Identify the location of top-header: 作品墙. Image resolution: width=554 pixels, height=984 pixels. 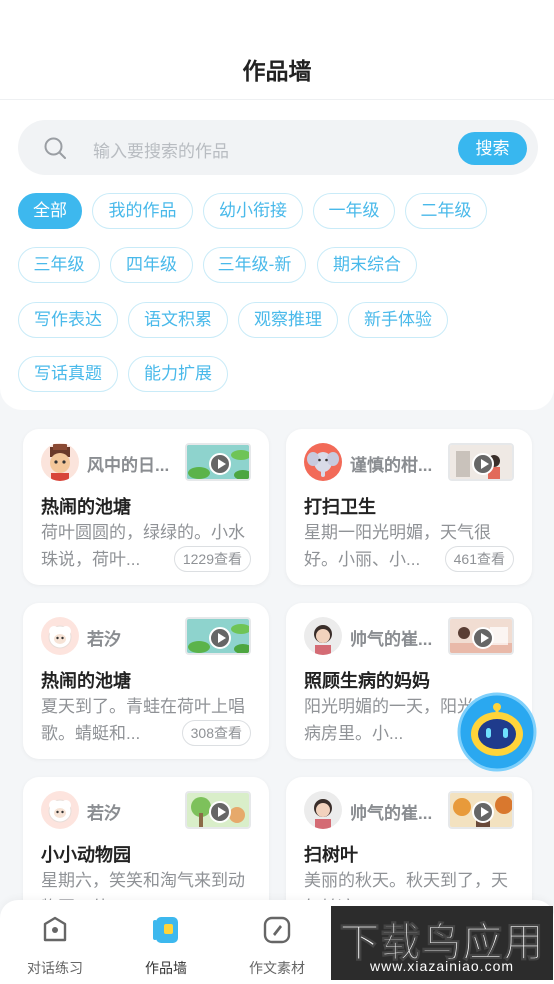
(277, 50).